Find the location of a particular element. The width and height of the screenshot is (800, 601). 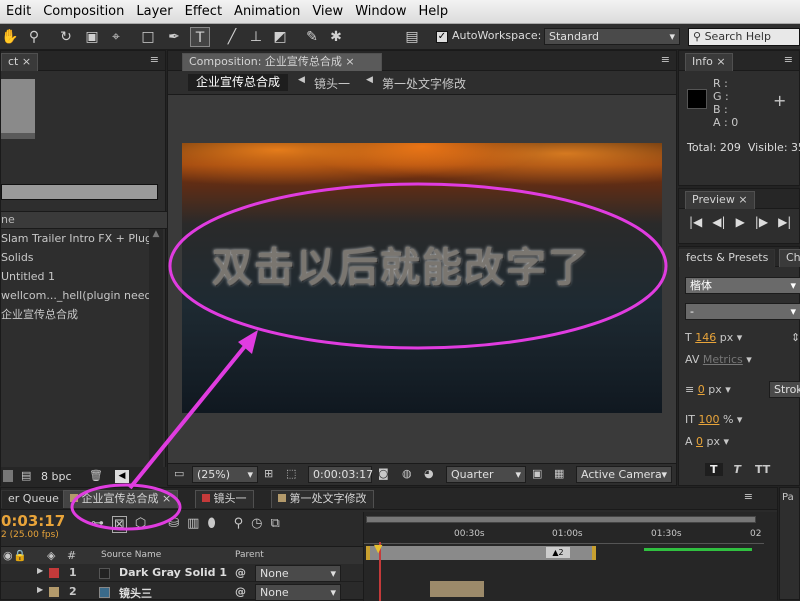

puppet-tool-icon: ✱ is located at coordinates (336, 37).